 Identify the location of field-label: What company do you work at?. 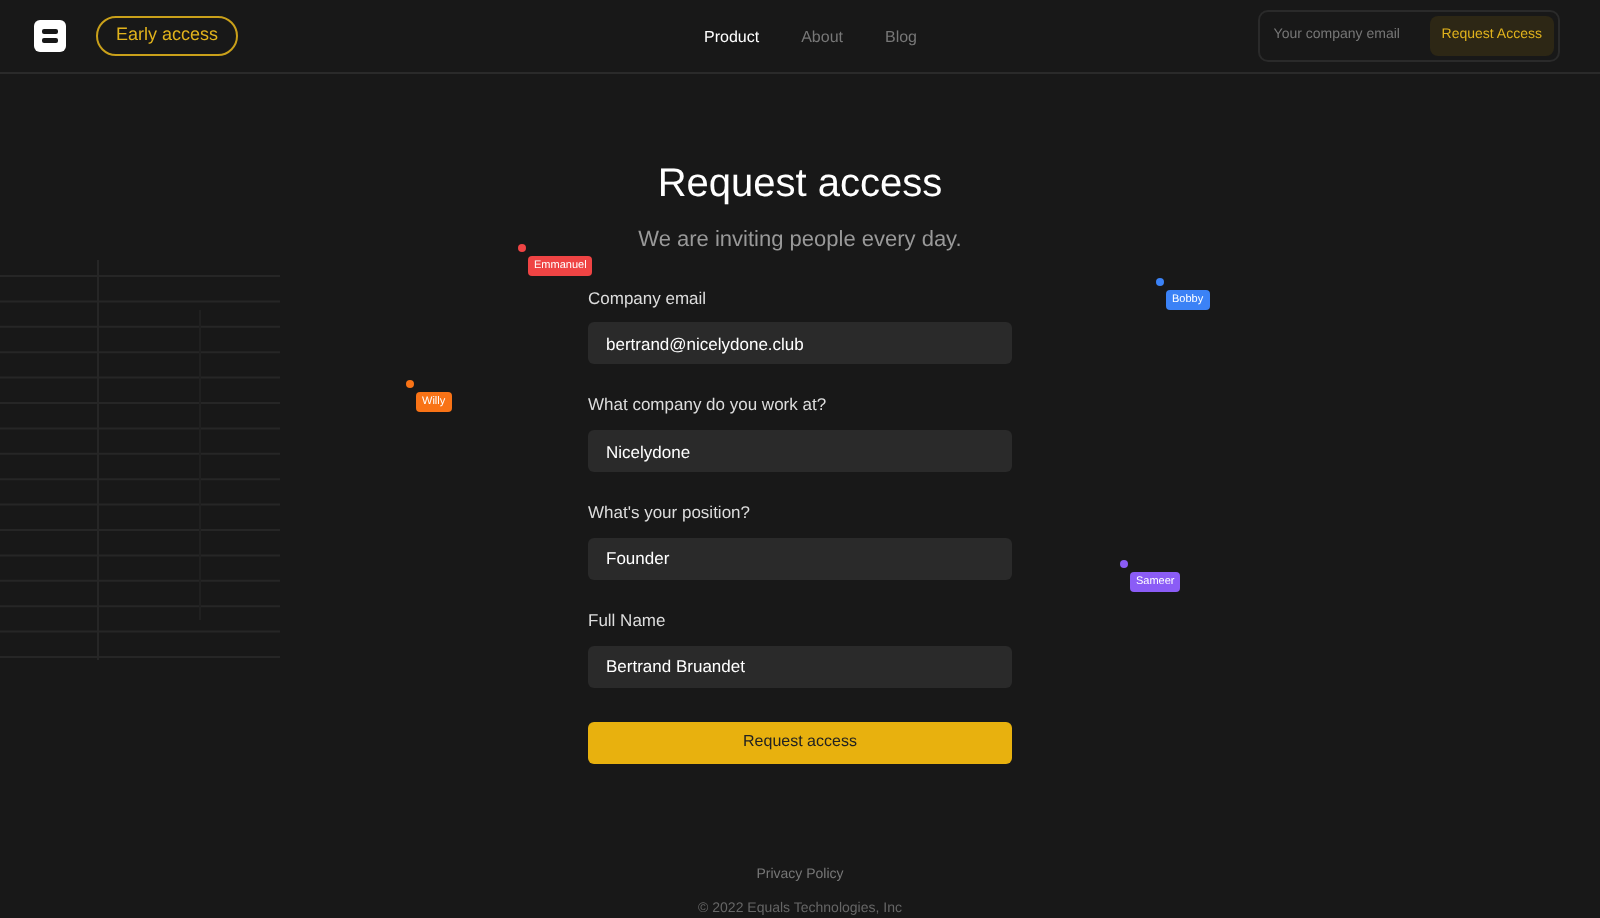
(708, 405).